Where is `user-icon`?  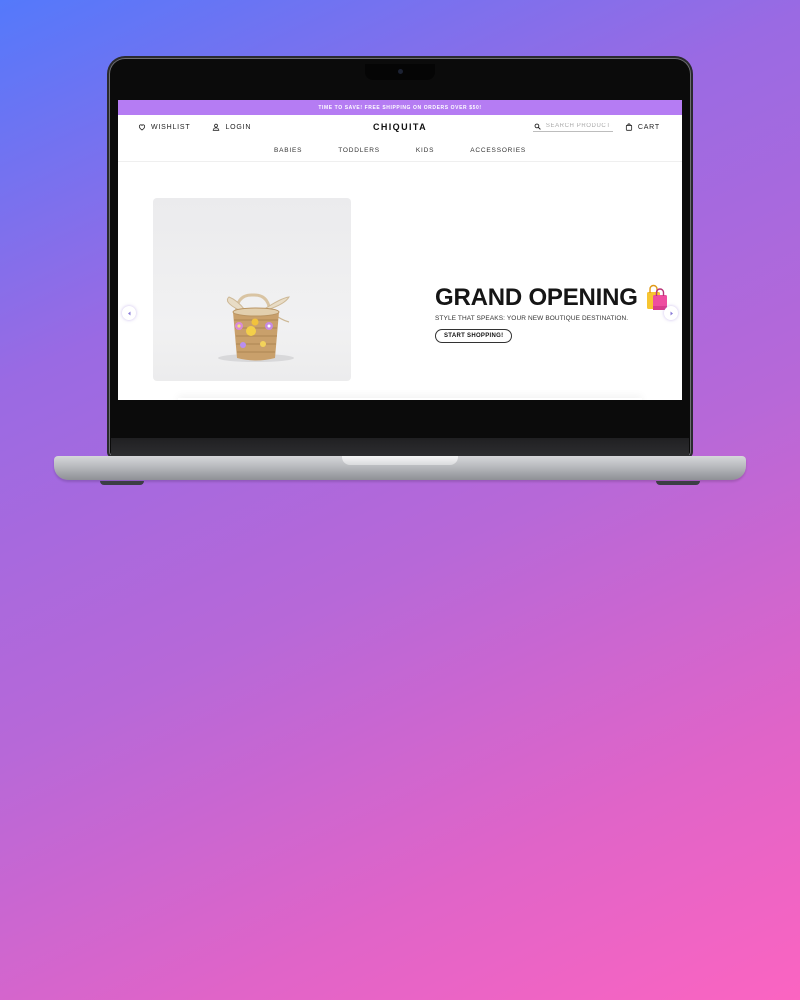
user-icon is located at coordinates (216, 127).